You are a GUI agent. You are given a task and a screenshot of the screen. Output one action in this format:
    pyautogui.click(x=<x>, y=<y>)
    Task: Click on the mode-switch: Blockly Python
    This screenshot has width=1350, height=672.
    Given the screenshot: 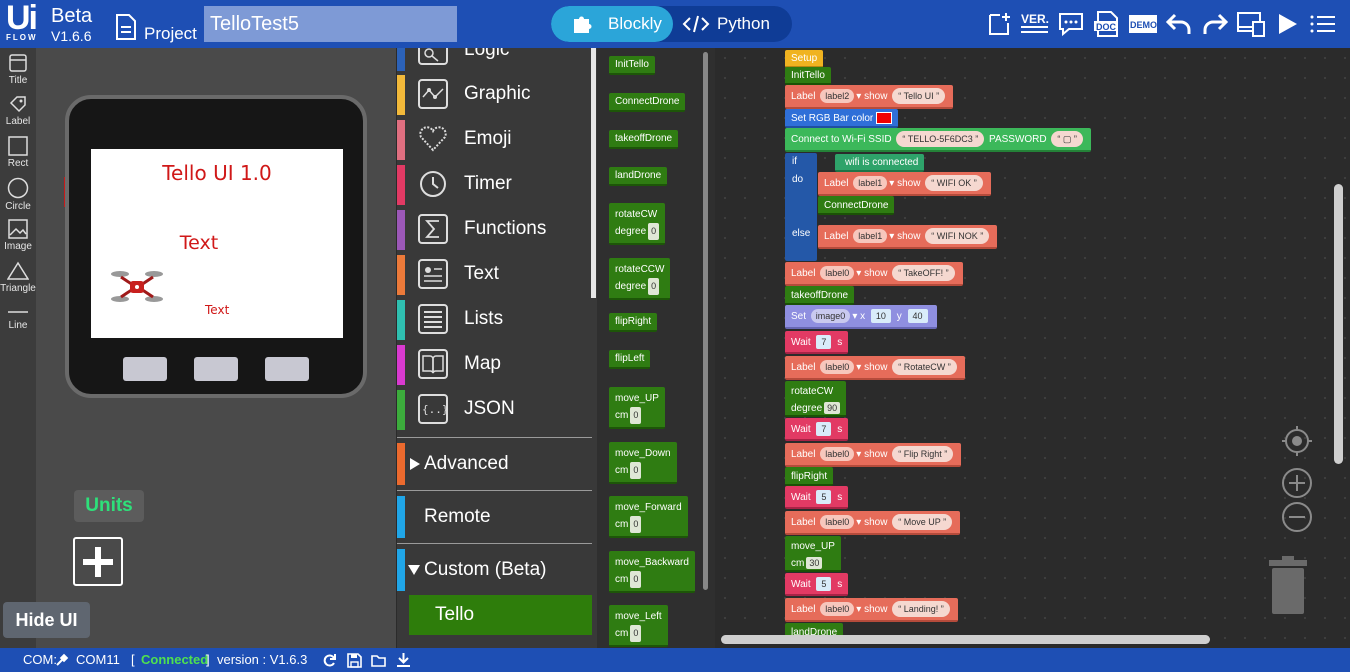 What is the action you would take?
    pyautogui.click(x=671, y=24)
    